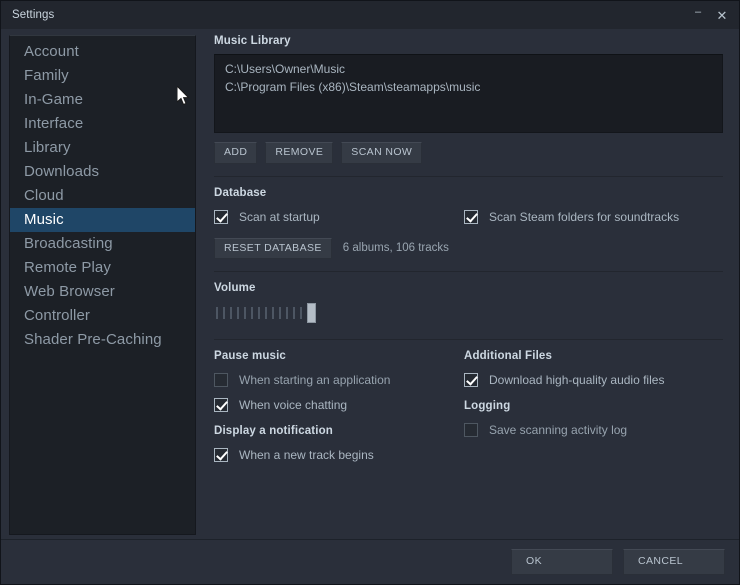  I want to click on scan-steam-folders-checkbox, so click(471, 216).